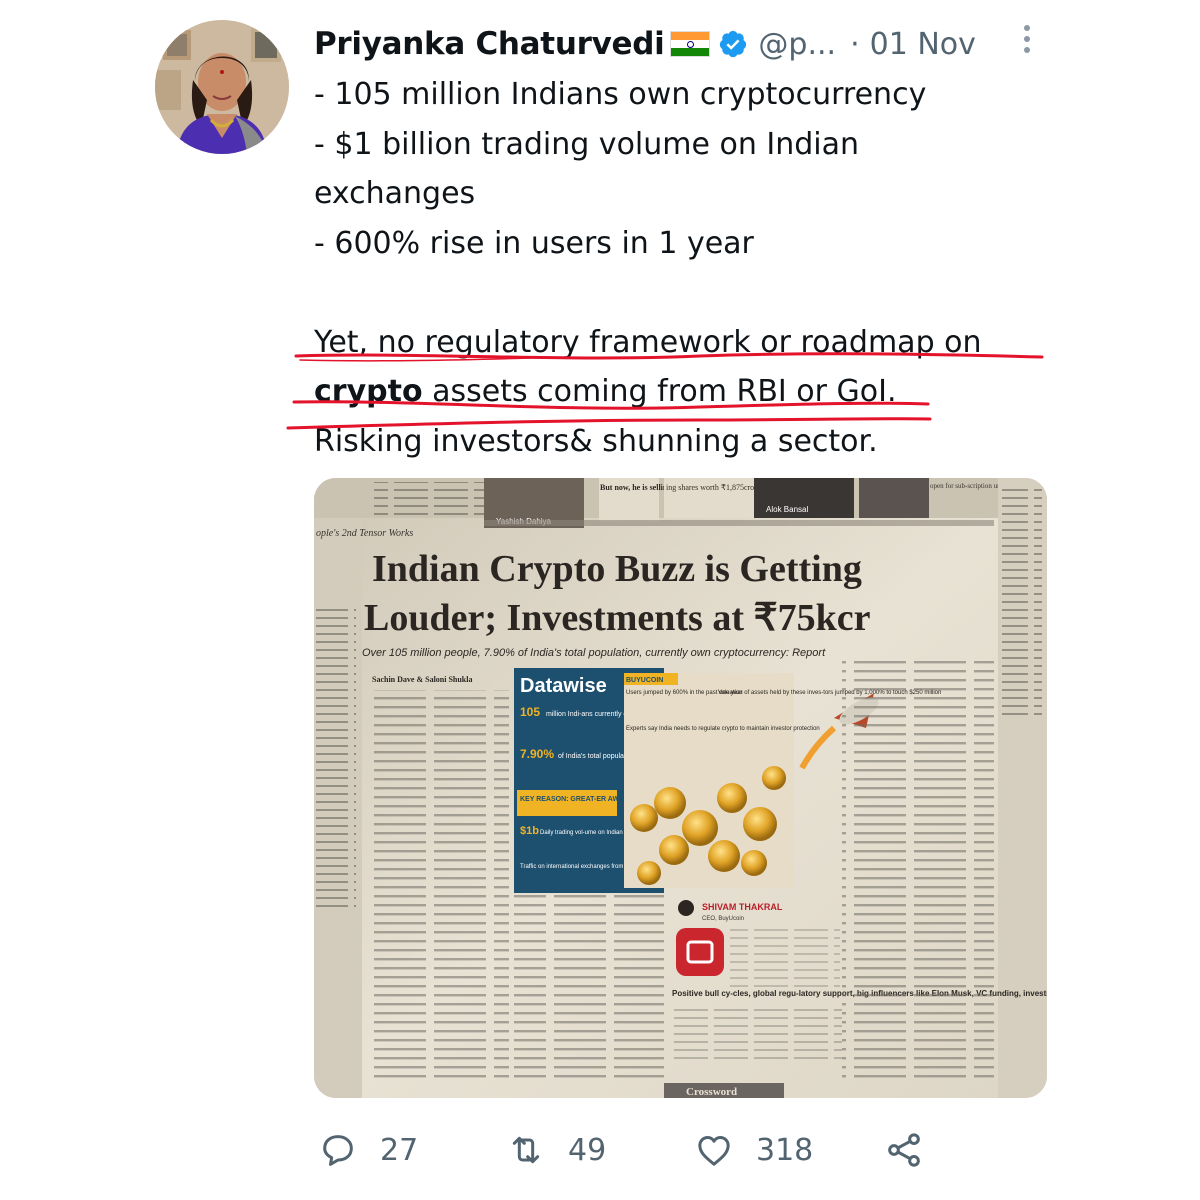 This screenshot has height=1200, width=1200. What do you see at coordinates (711, 1092) in the screenshot?
I see `crossword-strip: Crossword` at bounding box center [711, 1092].